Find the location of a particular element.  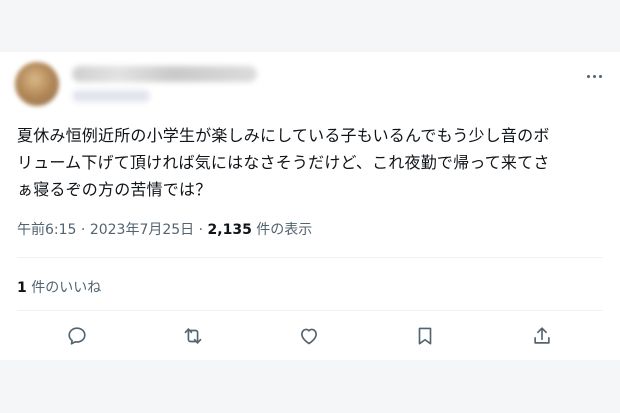

username-redacted is located at coordinates (111, 96).